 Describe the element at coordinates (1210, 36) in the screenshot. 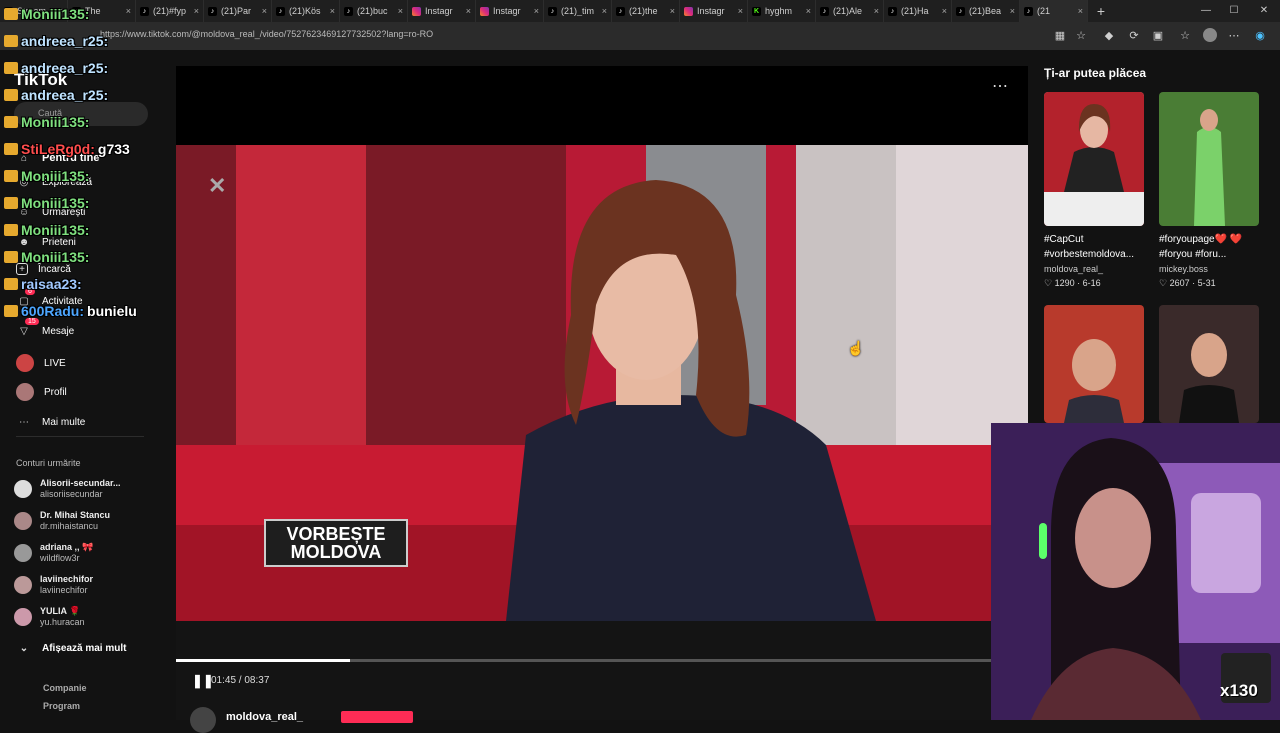

I see `profile-avatar-icon` at that location.